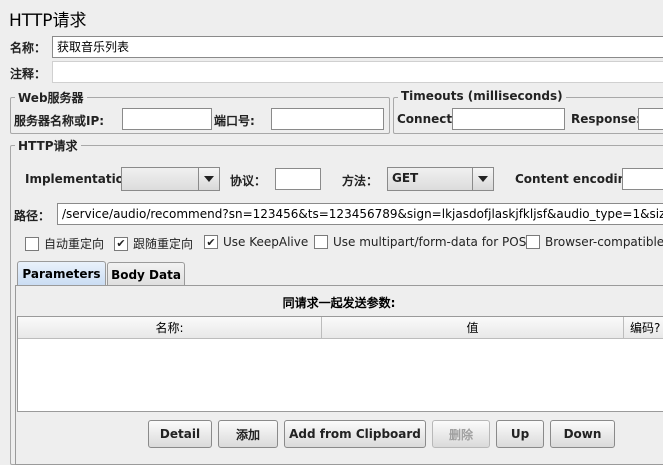  Describe the element at coordinates (427, 119) in the screenshot. I see `connect-label: Connect:` at that location.